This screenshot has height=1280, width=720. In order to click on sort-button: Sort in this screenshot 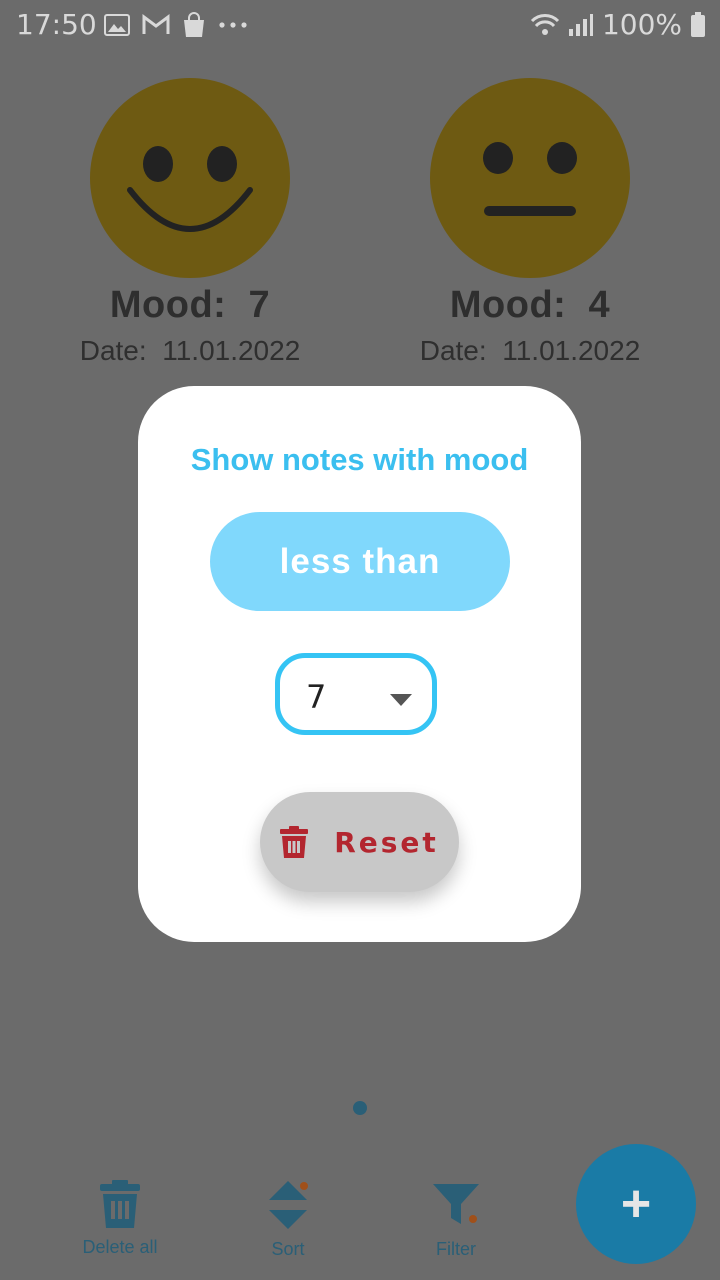, I will do `click(288, 1220)`.